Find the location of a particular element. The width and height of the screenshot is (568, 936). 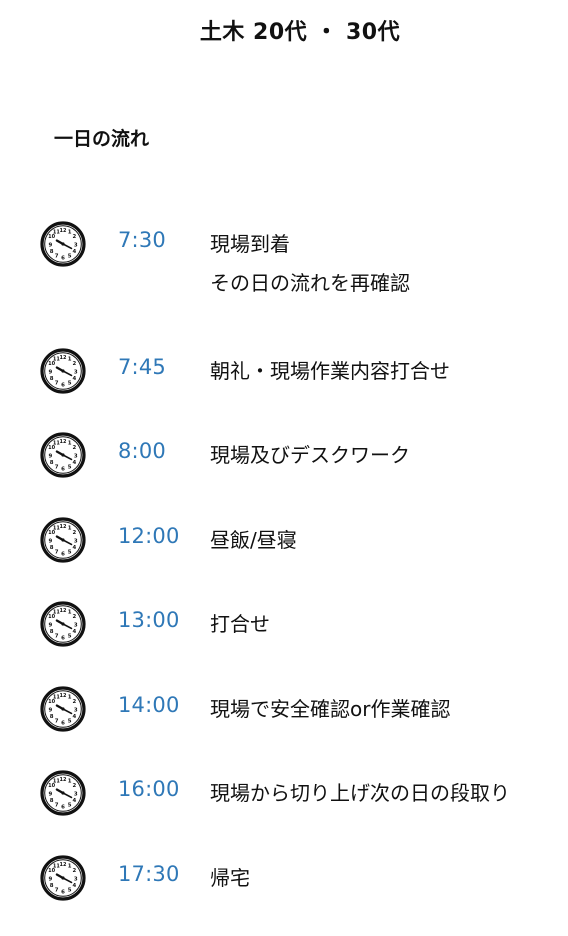

schedule-description: 打合せ is located at coordinates (240, 624).